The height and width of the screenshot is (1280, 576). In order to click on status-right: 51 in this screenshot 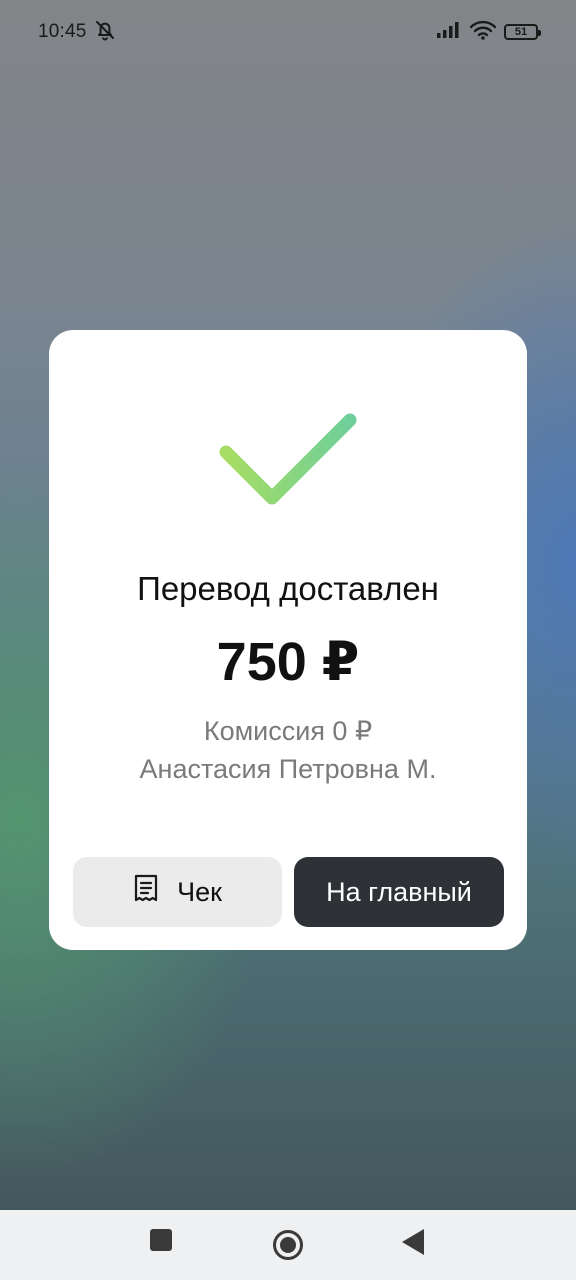, I will do `click(488, 32)`.